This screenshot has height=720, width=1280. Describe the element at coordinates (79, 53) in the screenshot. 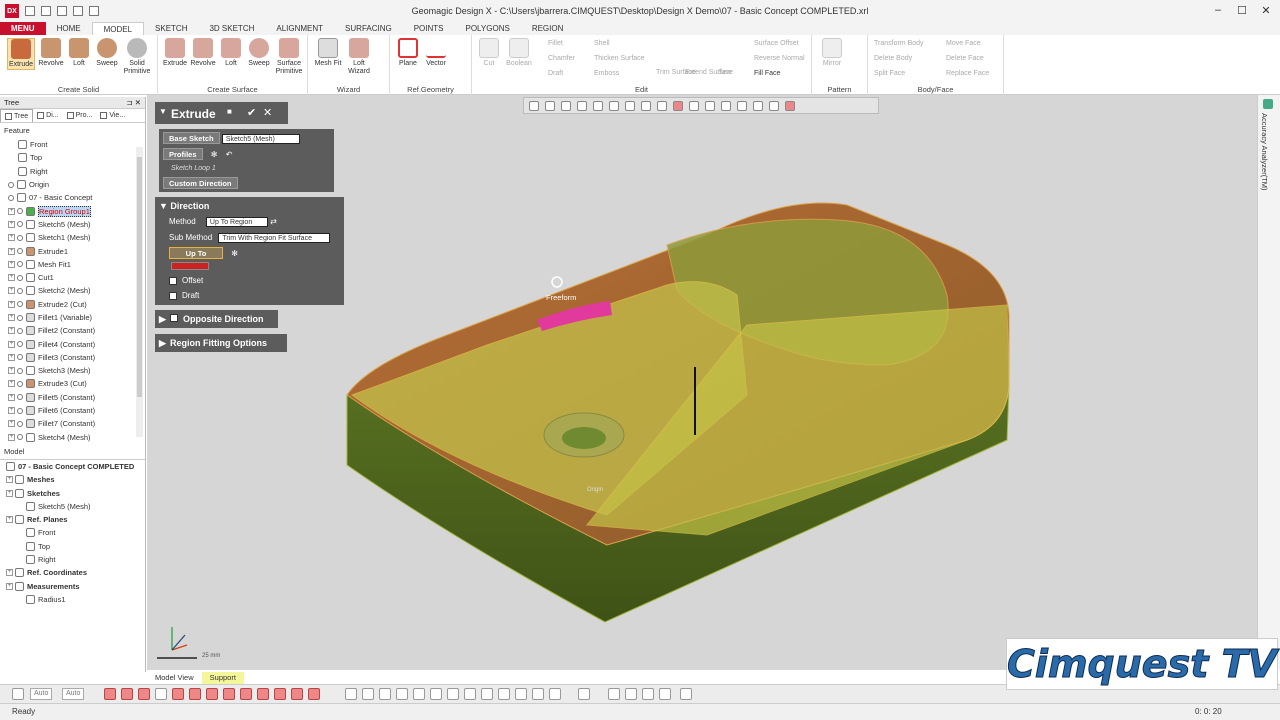

I see `solid-loft-button: Loft` at that location.